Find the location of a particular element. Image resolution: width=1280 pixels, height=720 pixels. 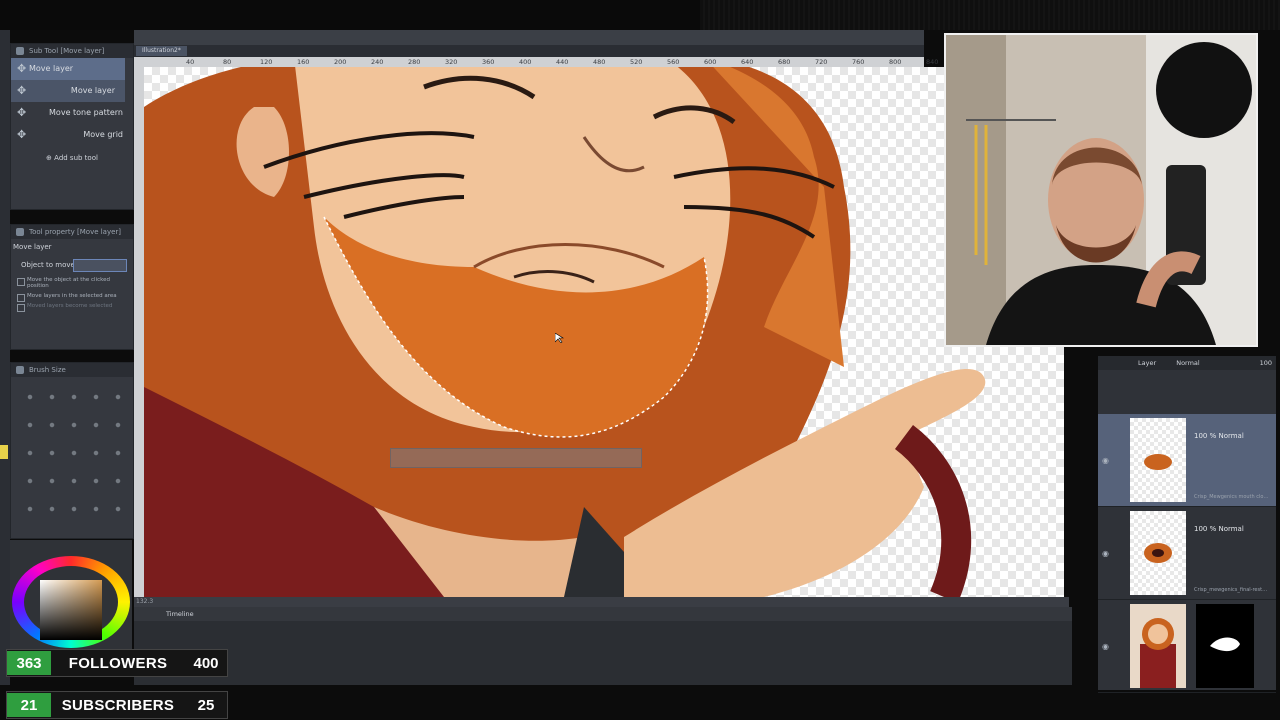

wrench-icon is located at coordinates (20, 232).